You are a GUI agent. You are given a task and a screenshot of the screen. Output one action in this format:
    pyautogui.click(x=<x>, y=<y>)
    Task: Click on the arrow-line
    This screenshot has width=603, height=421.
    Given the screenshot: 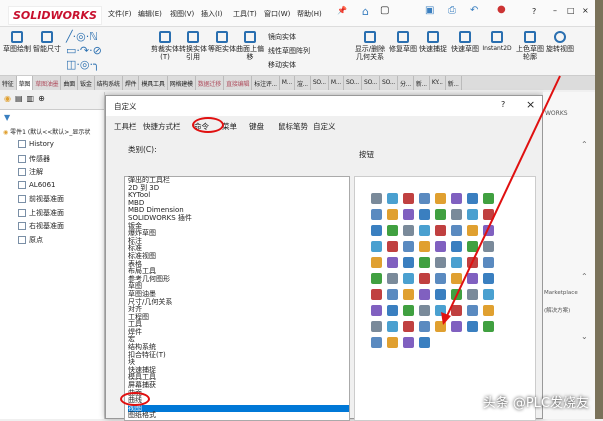 What is the action you would take?
    pyautogui.click(x=503, y=197)
    